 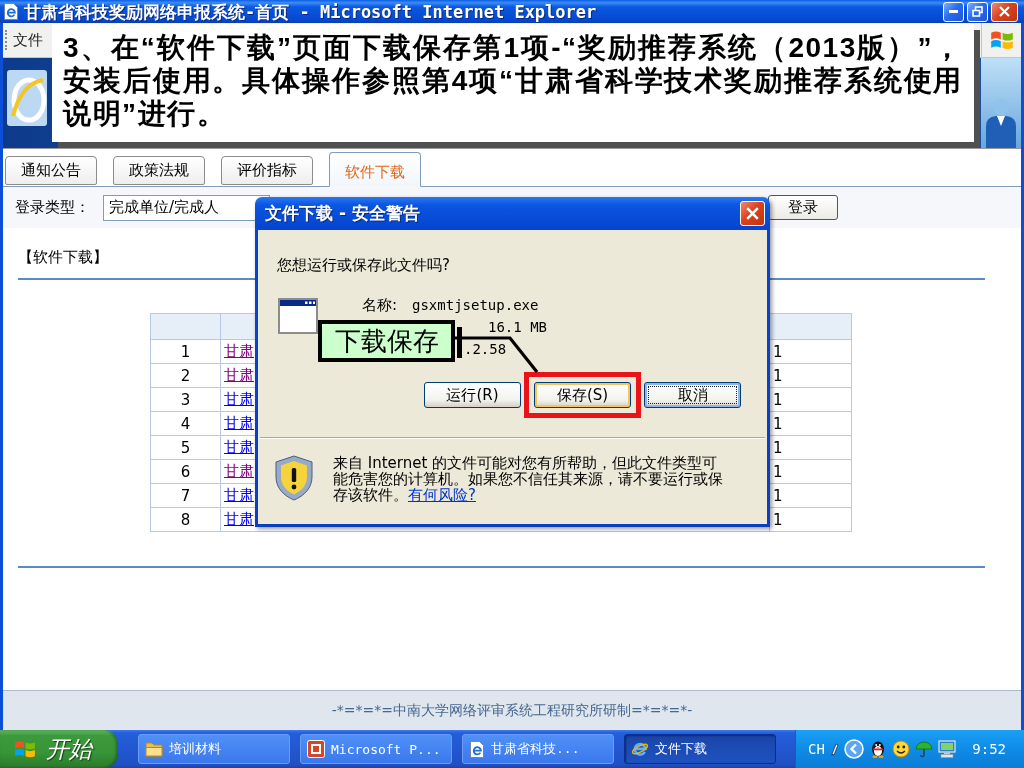 I want to click on table-cell: 6, so click(x=186, y=472).